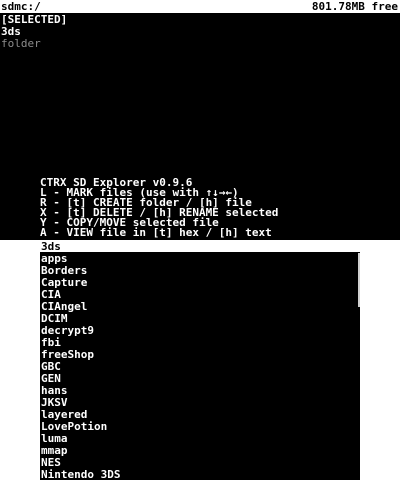 Image resolution: width=400 pixels, height=481 pixels. I want to click on list-item: mmap, so click(199, 451).